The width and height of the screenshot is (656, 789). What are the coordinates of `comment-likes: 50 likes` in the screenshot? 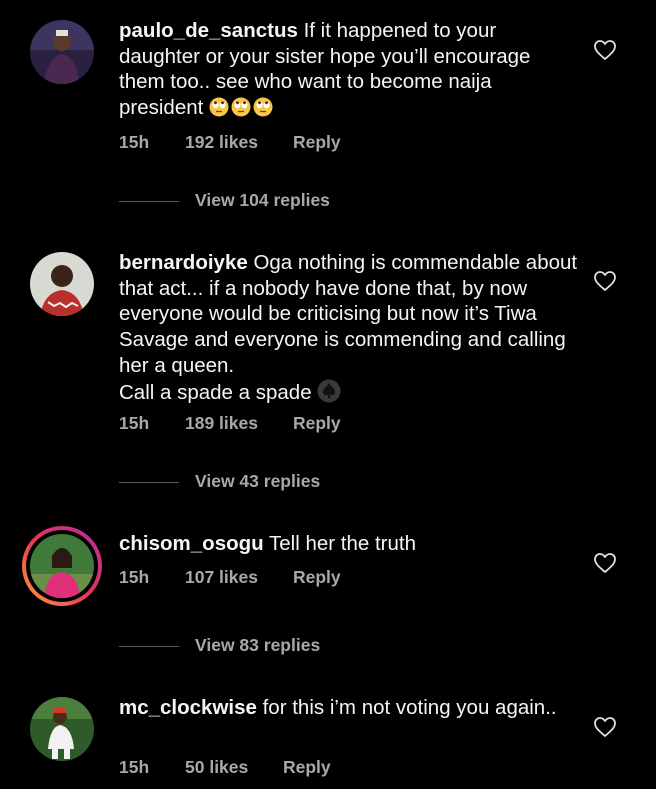 It's located at (234, 767).